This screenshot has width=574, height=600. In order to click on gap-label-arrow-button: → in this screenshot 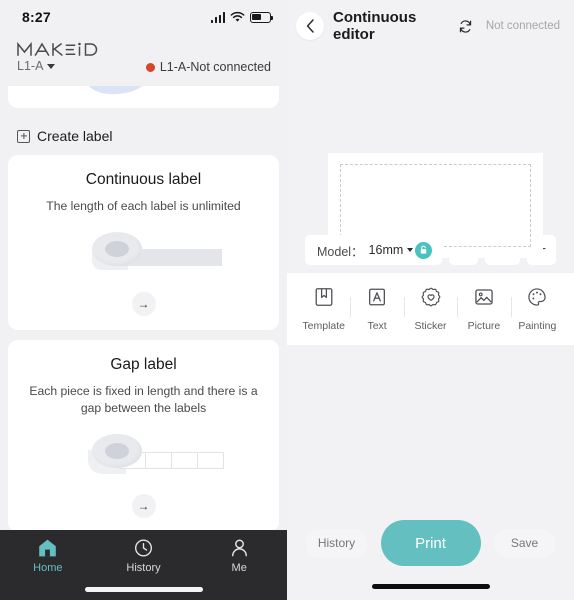, I will do `click(143, 506)`.